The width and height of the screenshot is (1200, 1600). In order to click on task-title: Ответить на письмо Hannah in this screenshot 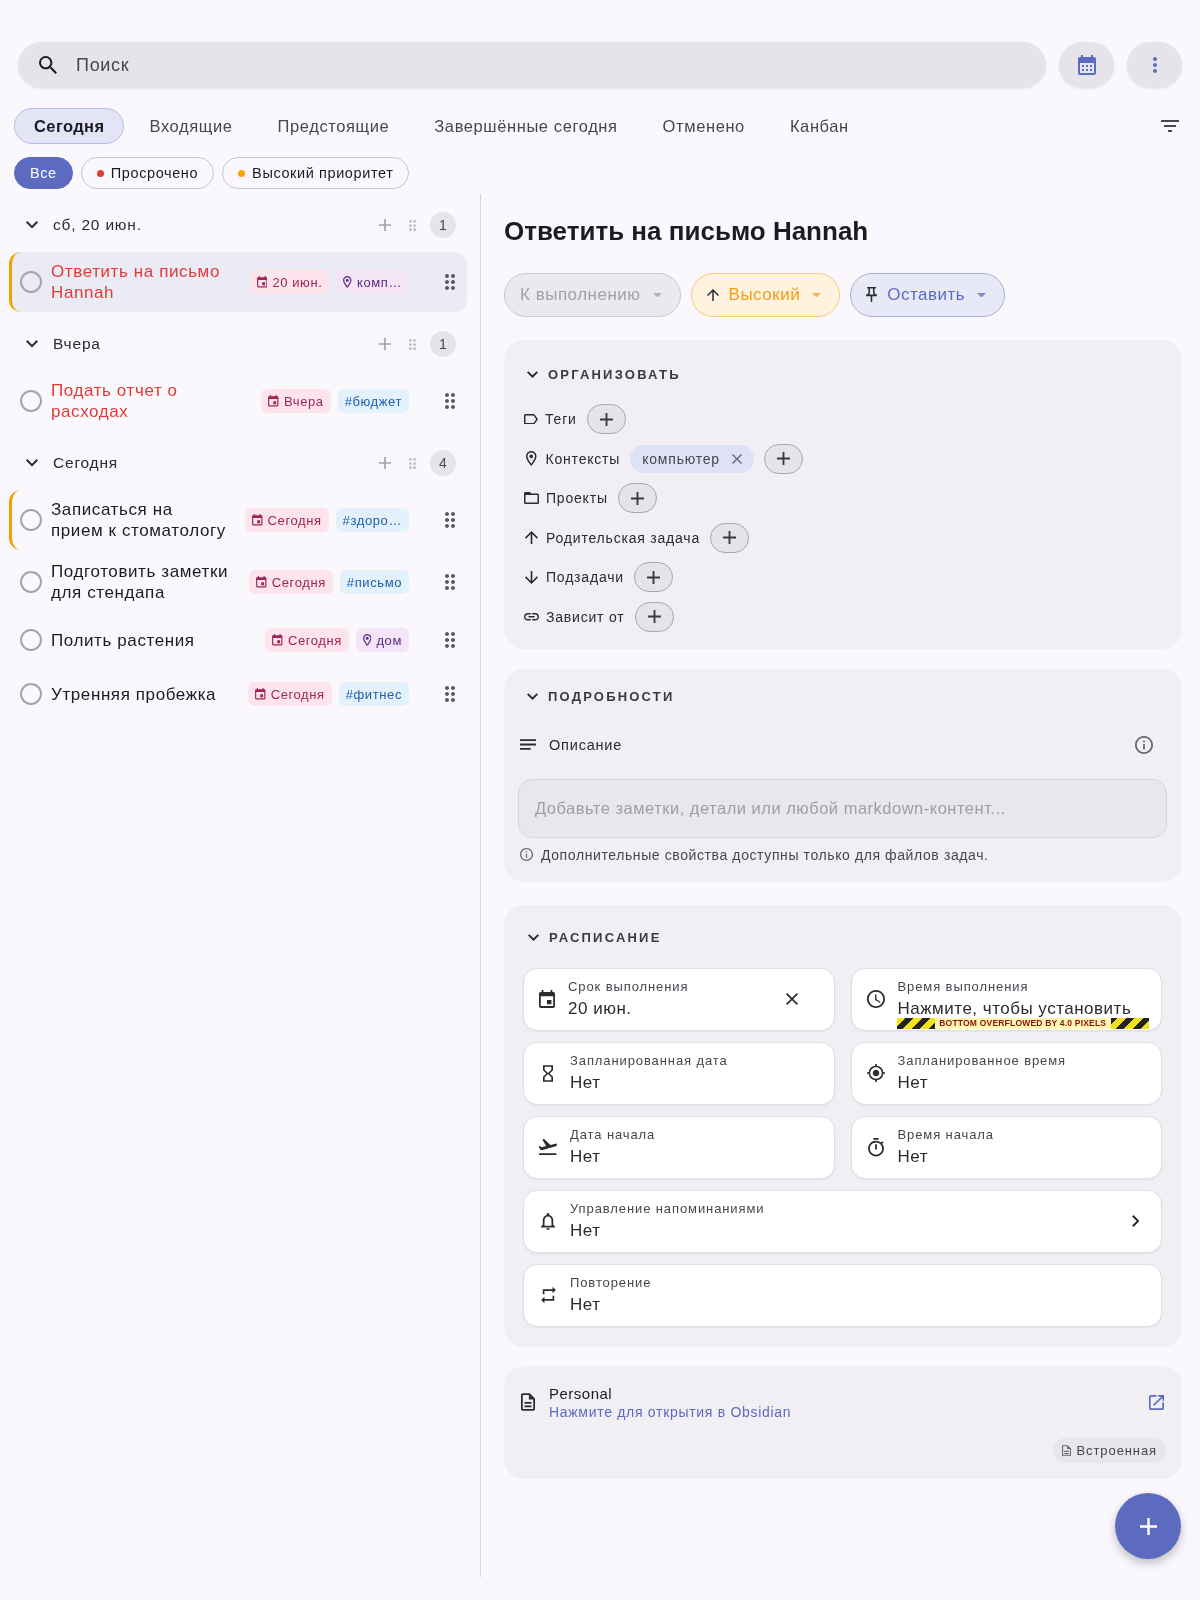, I will do `click(136, 282)`.